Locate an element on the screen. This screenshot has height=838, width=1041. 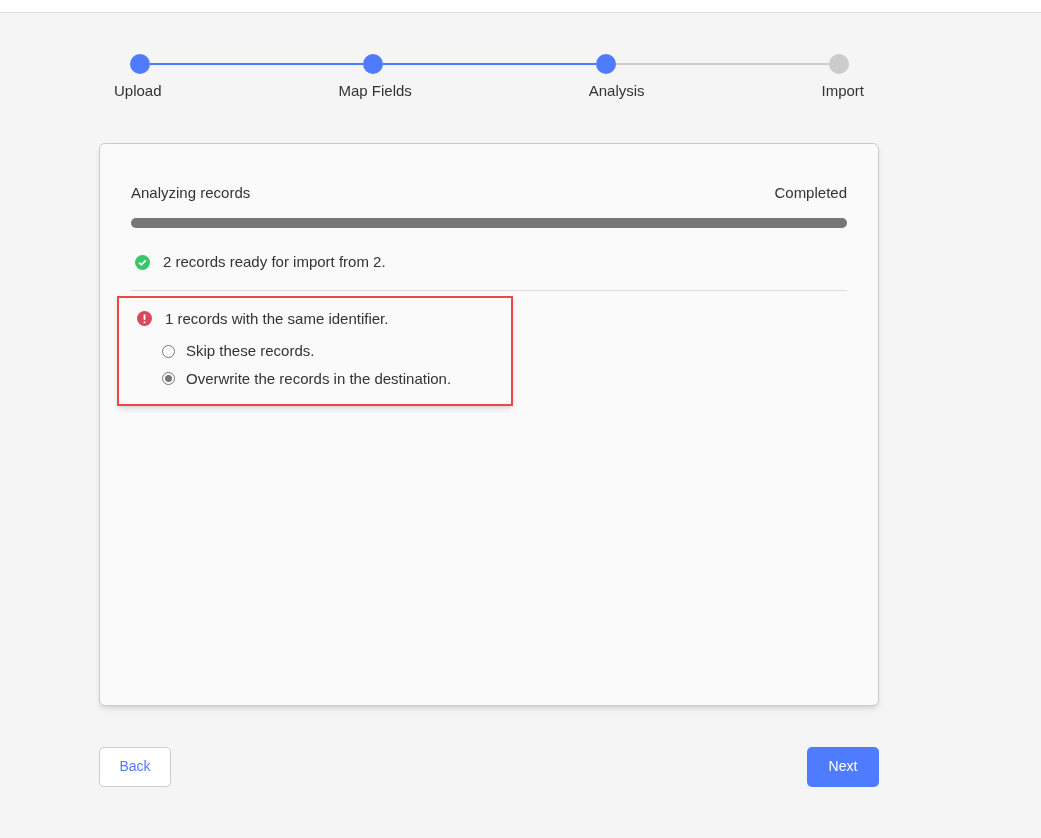
radio-option: Skip these records. is located at coordinates (336, 351).